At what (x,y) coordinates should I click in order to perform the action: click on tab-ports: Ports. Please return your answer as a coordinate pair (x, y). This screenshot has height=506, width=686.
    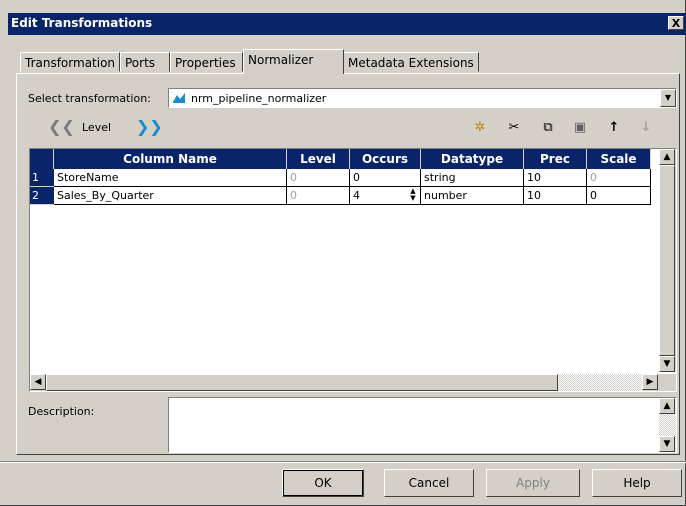
    Looking at the image, I should click on (145, 62).